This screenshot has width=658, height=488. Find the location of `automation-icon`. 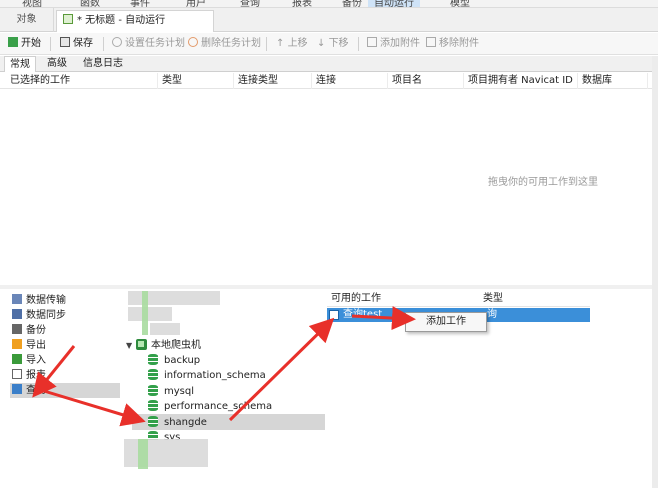

automation-icon is located at coordinates (68, 19).